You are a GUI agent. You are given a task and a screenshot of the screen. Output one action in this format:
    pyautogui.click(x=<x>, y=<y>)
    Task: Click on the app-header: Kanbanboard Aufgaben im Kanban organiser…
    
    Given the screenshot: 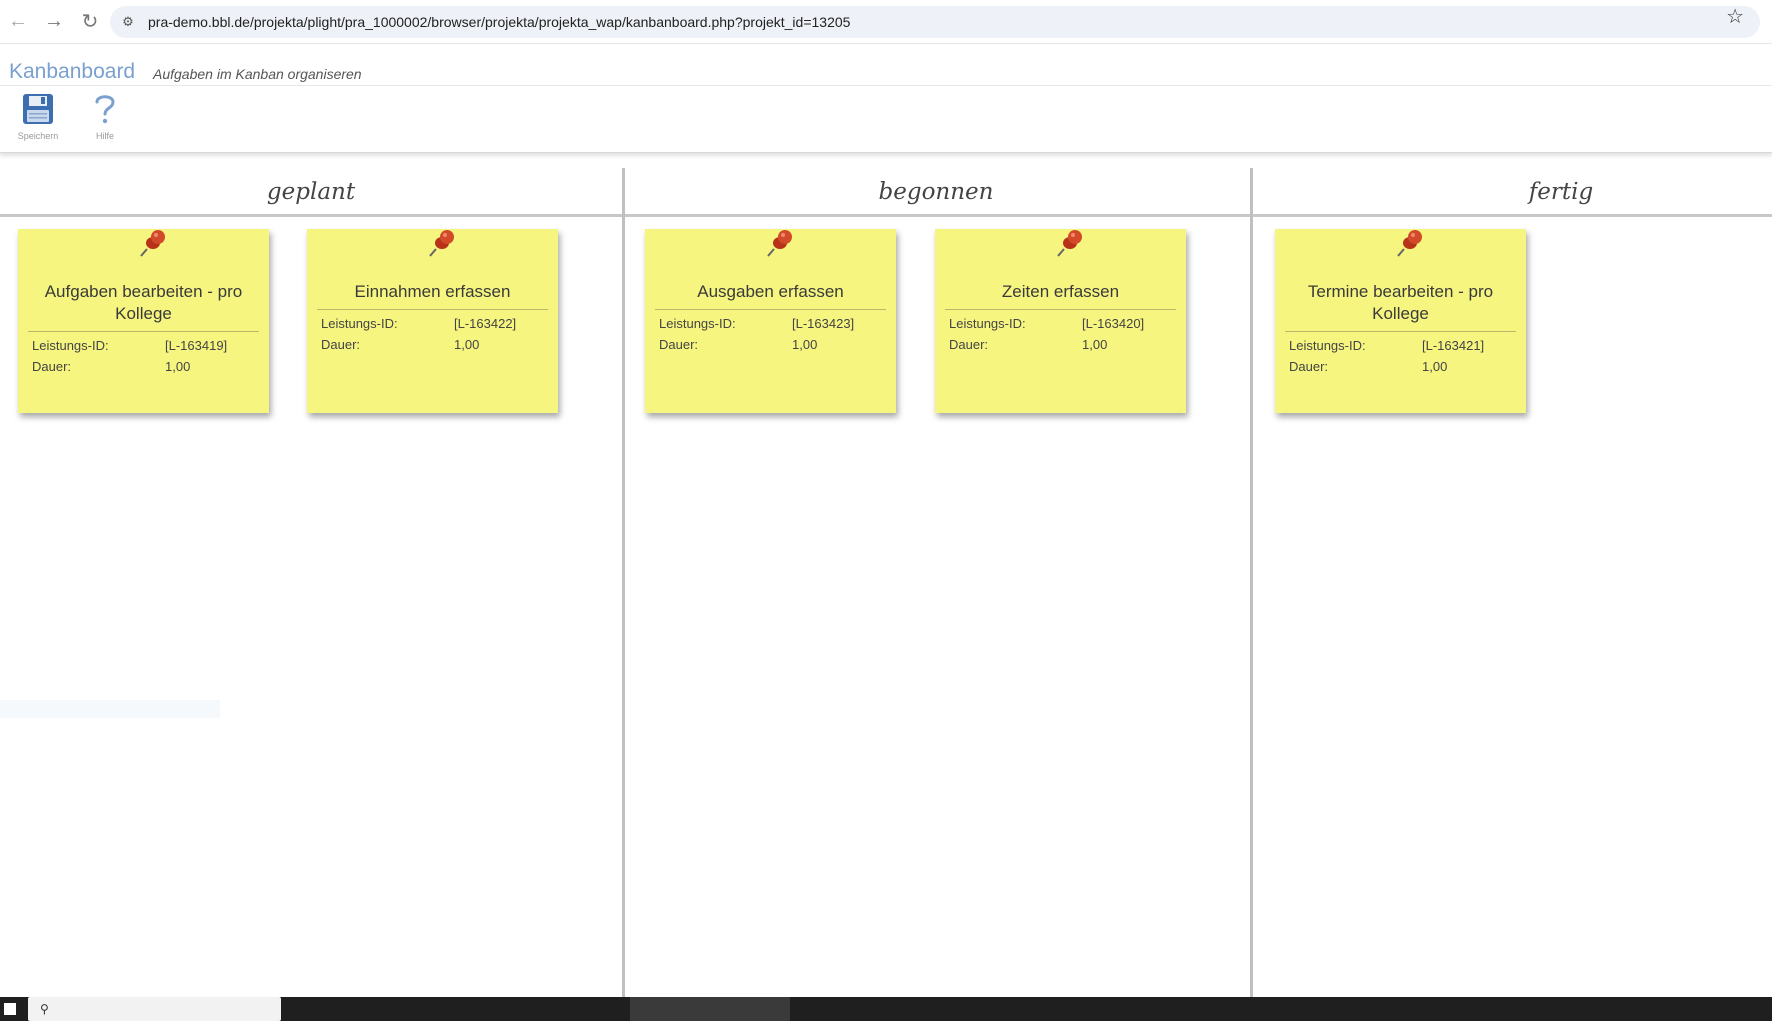 What is the action you would take?
    pyautogui.click(x=886, y=102)
    